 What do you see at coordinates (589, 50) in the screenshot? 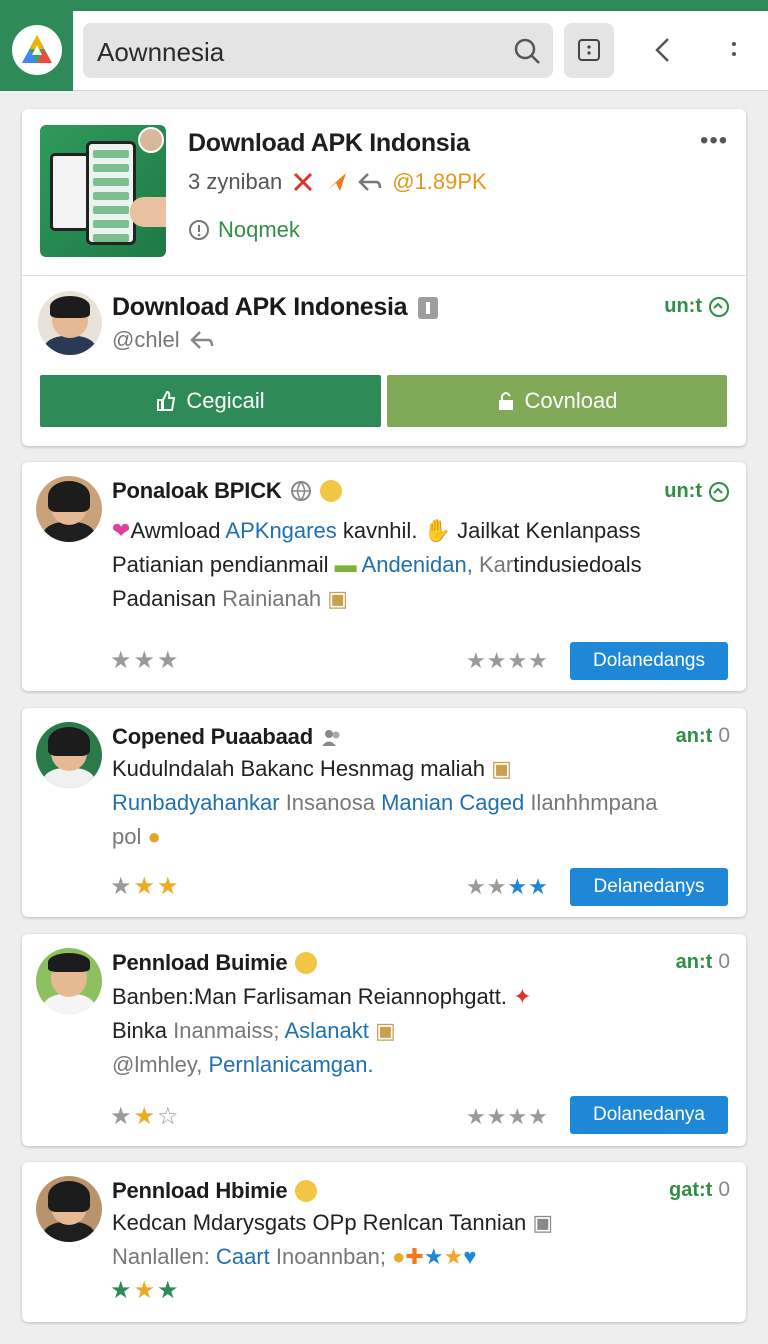
I see `tabs-button` at bounding box center [589, 50].